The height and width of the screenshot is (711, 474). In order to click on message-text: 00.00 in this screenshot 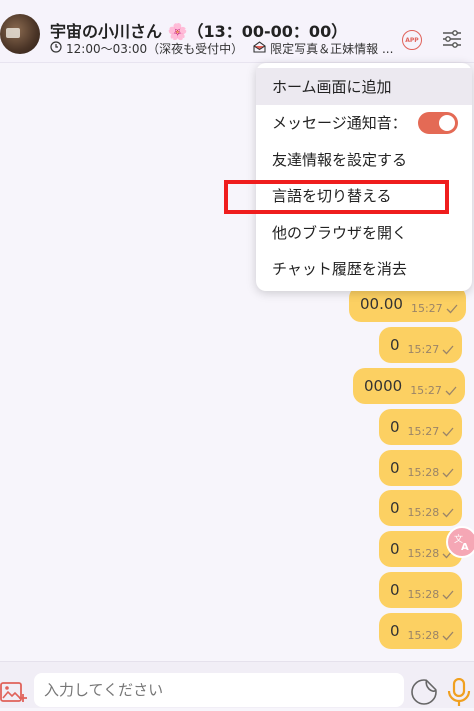, I will do `click(381, 304)`.